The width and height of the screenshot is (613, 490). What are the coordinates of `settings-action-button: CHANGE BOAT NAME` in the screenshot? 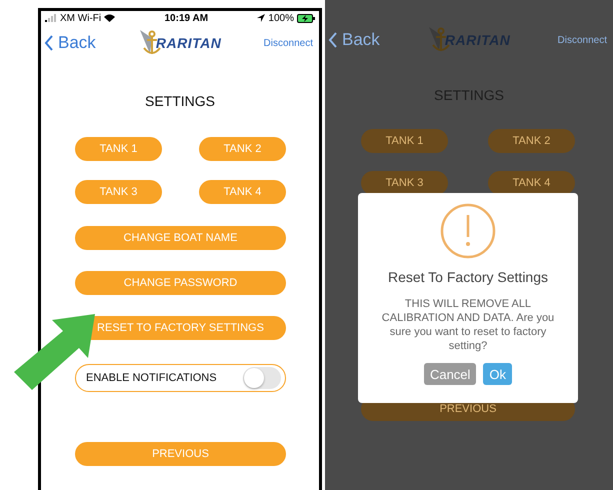 It's located at (180, 238).